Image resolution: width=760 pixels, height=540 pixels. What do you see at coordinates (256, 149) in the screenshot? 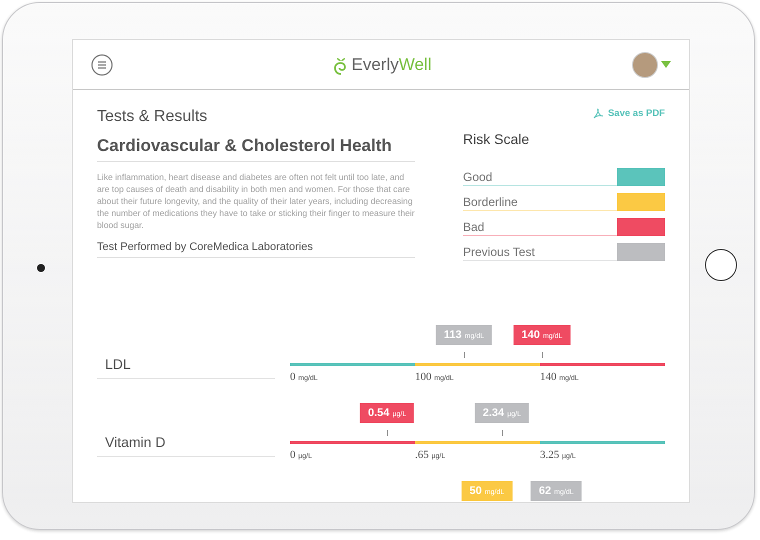
I see `test-title: Cardiovascular & Cholesterol Health` at bounding box center [256, 149].